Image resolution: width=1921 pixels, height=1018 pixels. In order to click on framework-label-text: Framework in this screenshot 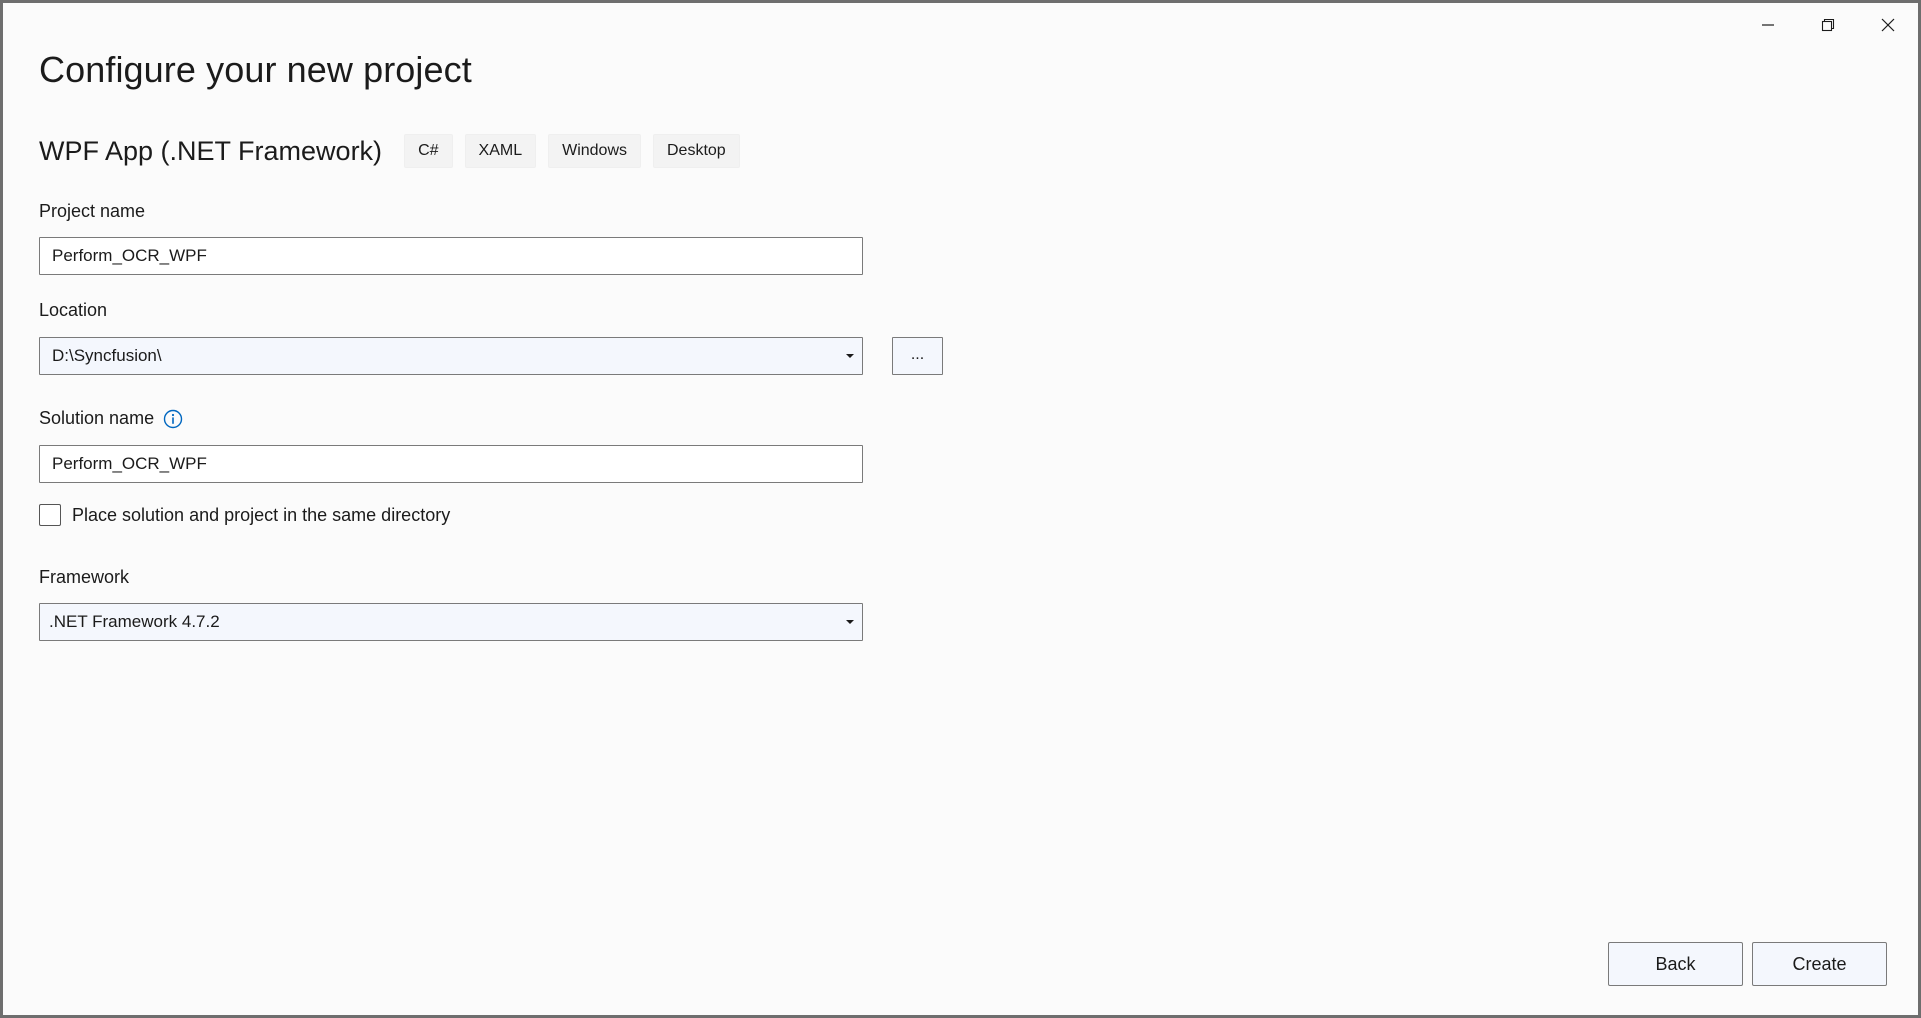, I will do `click(84, 577)`.